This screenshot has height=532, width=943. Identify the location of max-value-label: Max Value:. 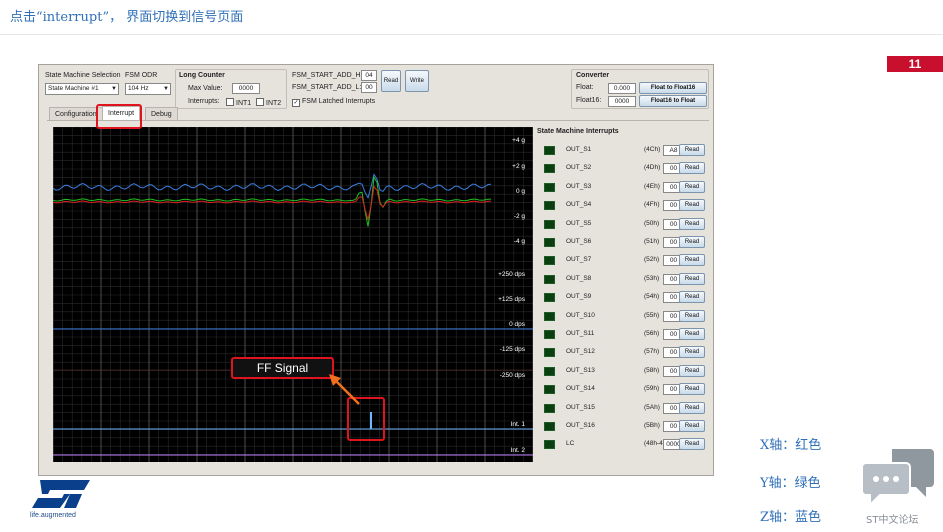
(205, 88).